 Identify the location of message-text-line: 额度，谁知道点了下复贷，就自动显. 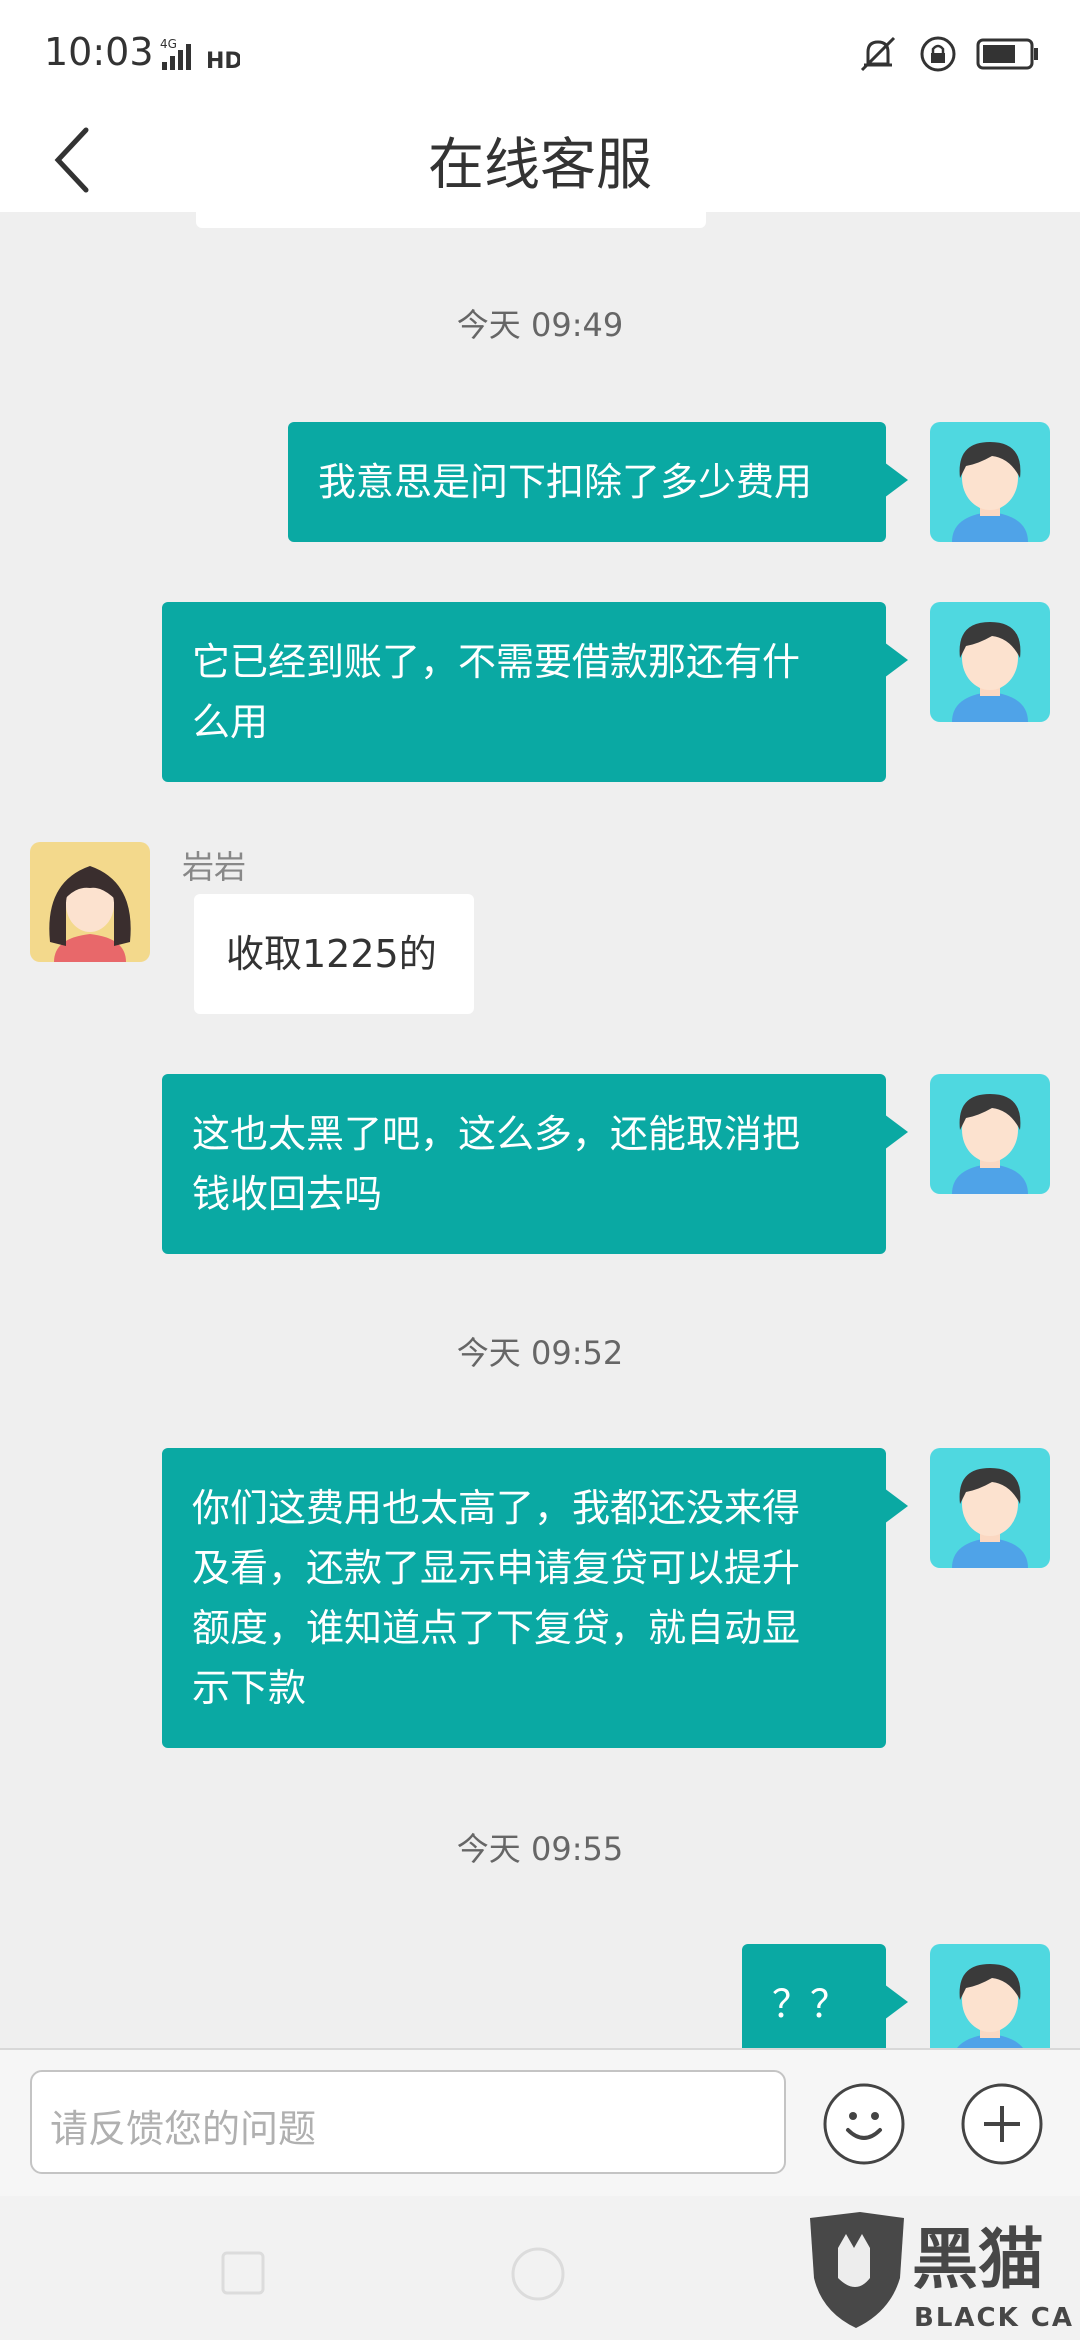
(496, 1628).